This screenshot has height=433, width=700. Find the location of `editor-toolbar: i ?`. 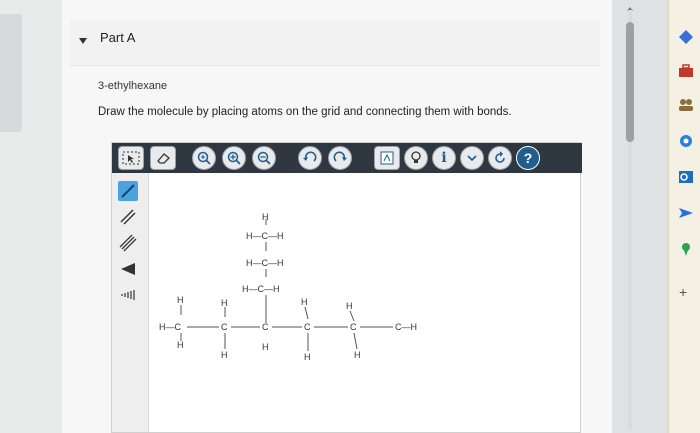

editor-toolbar: i ? is located at coordinates (347, 158).